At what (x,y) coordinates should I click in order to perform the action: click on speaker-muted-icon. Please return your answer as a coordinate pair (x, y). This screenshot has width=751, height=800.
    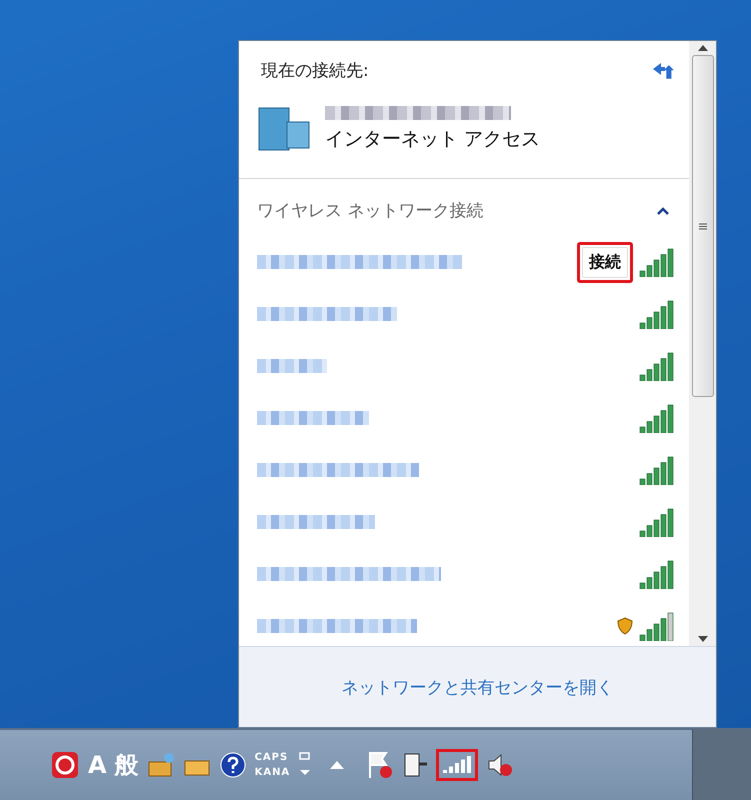
    Looking at the image, I should click on (500, 765).